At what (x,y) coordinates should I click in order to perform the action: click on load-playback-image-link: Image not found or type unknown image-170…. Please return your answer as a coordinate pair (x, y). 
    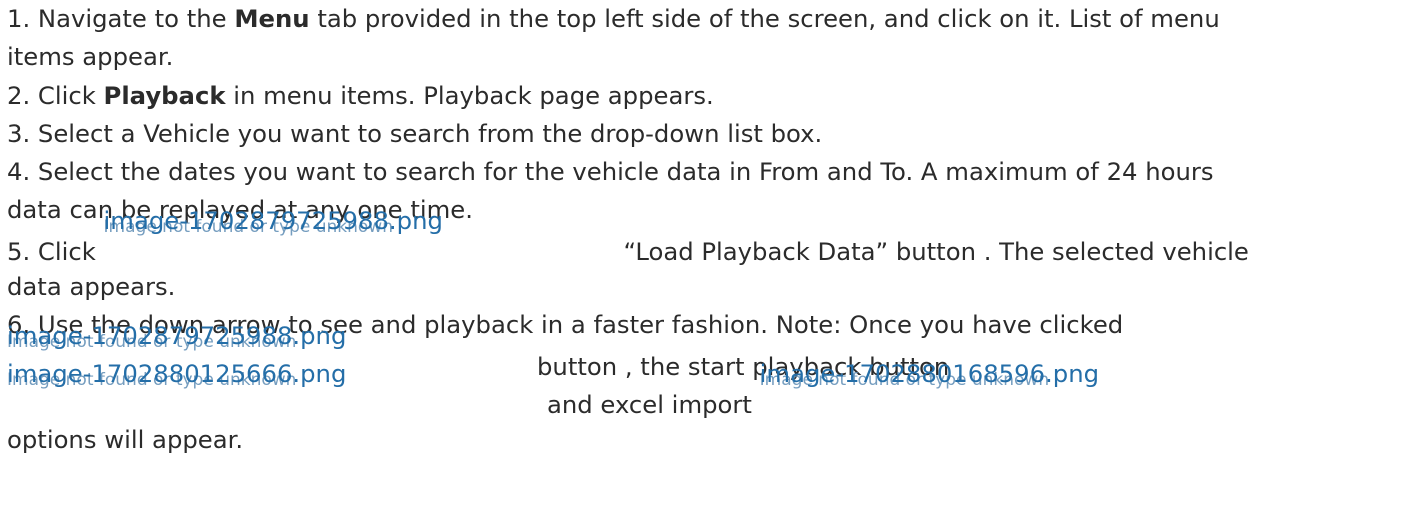
    Looking at the image, I should click on (364, 233).